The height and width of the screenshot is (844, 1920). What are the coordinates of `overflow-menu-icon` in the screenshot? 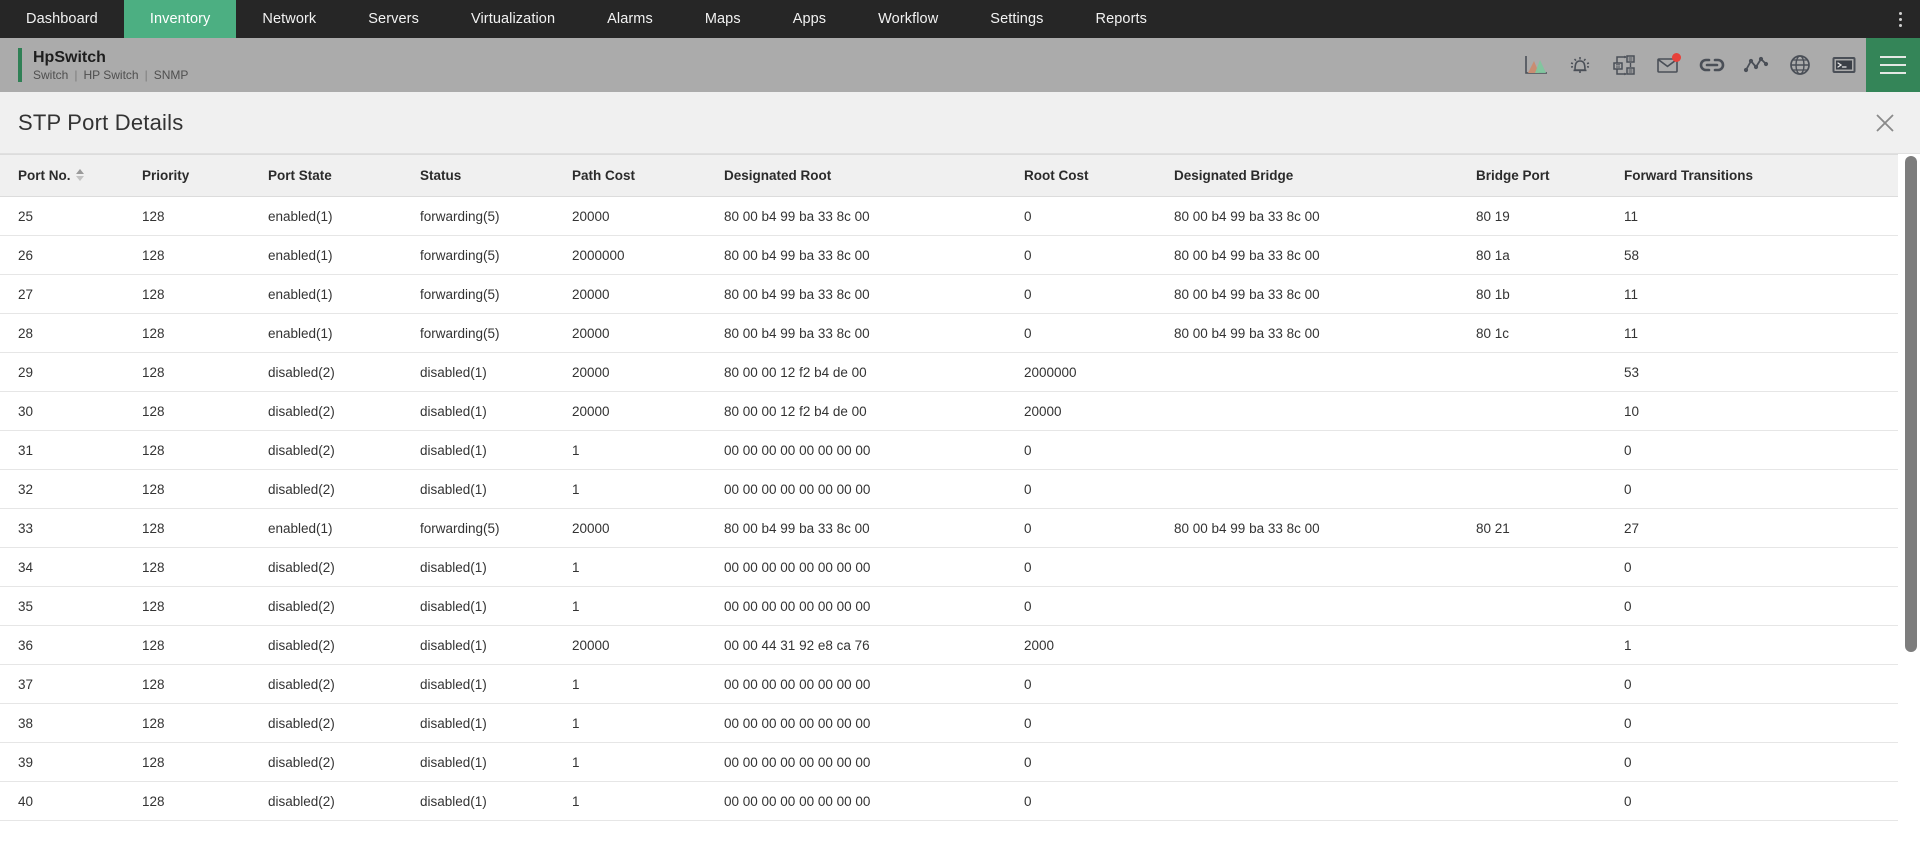 It's located at (1900, 19).